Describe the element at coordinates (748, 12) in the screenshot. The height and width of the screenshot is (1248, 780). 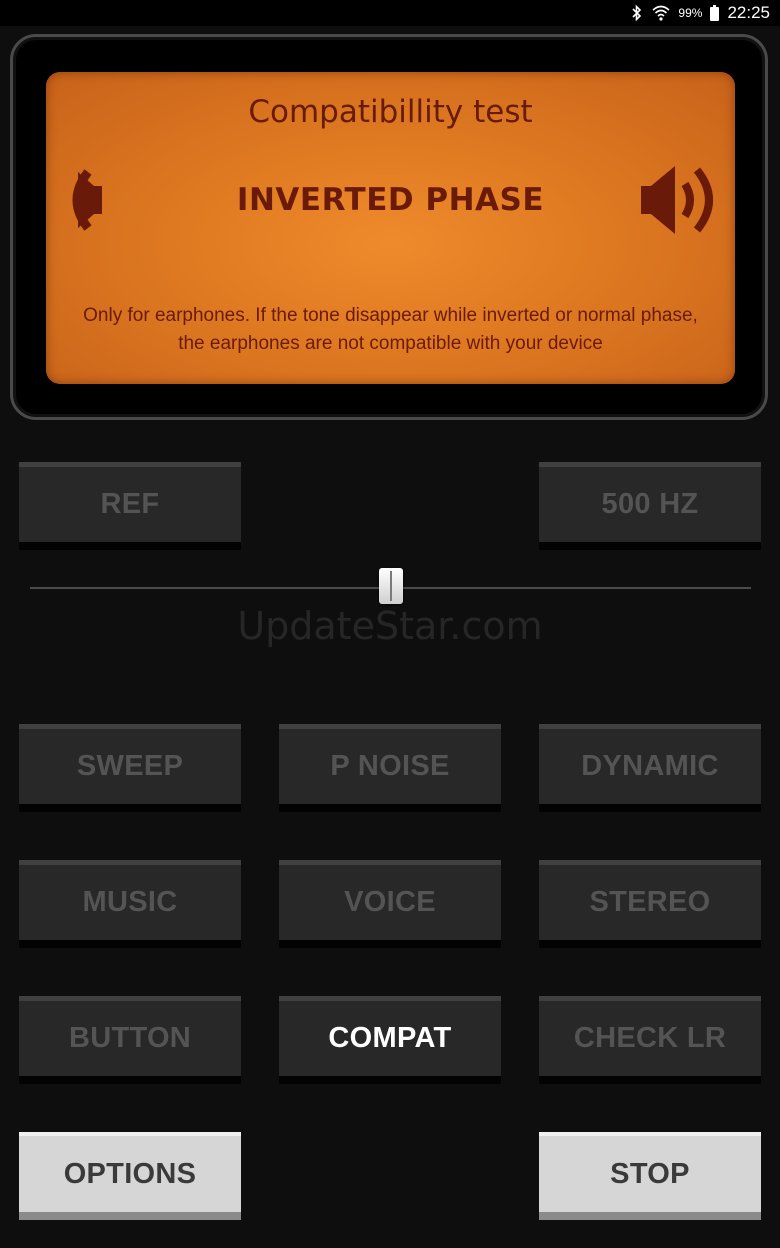
I see `clock: 22:25` at that location.